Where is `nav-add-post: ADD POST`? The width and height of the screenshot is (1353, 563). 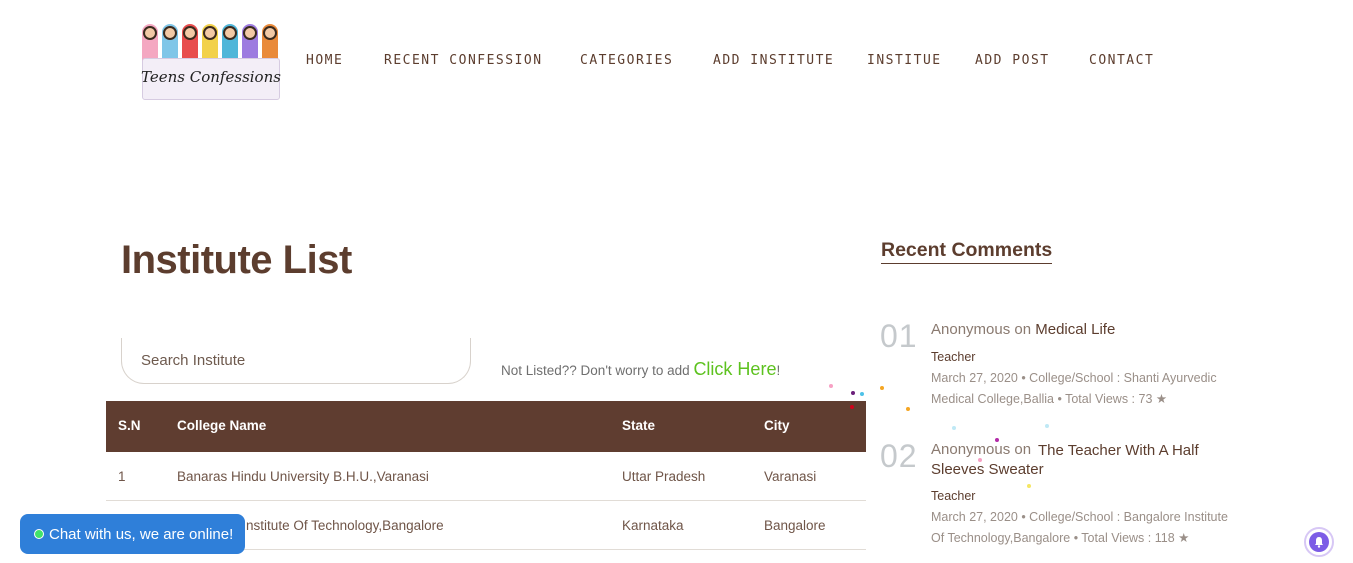
nav-add-post: ADD POST is located at coordinates (1012, 60).